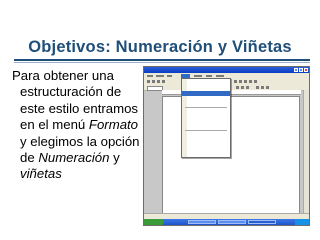 The image size is (320, 240). I want to click on body-line-6-text: de, so click(29, 158).